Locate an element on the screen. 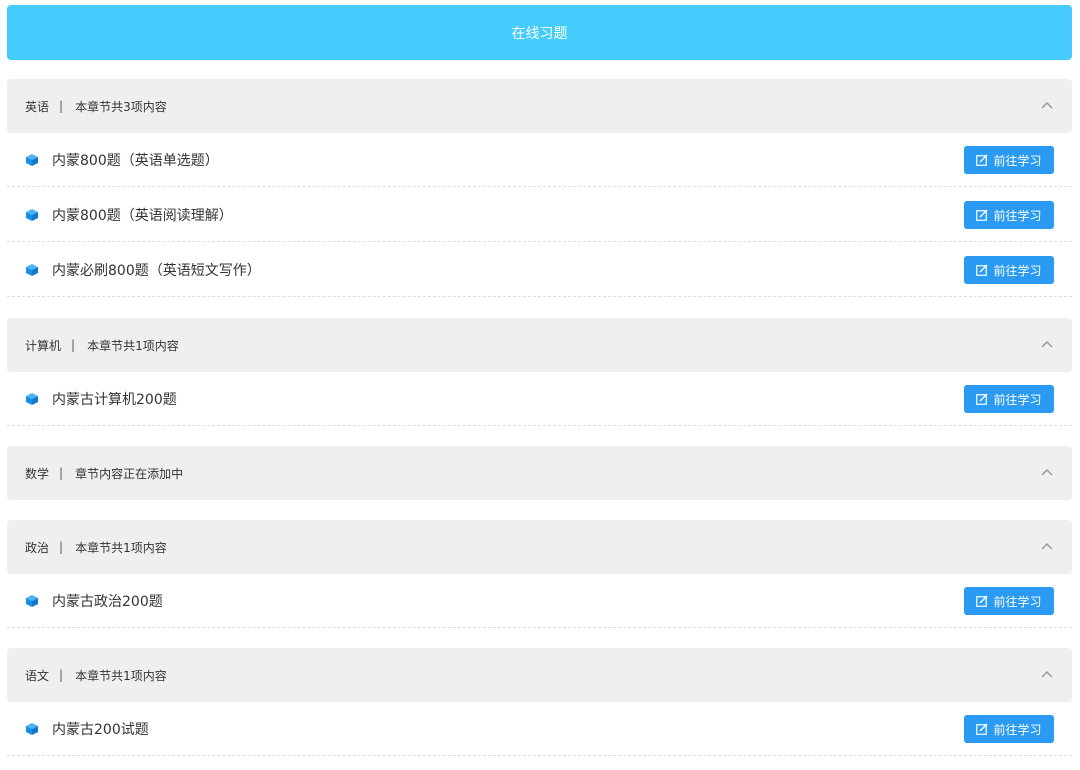 The image size is (1080, 770). item-title: 内蒙必刷800题（英语短文写作） is located at coordinates (156, 271).